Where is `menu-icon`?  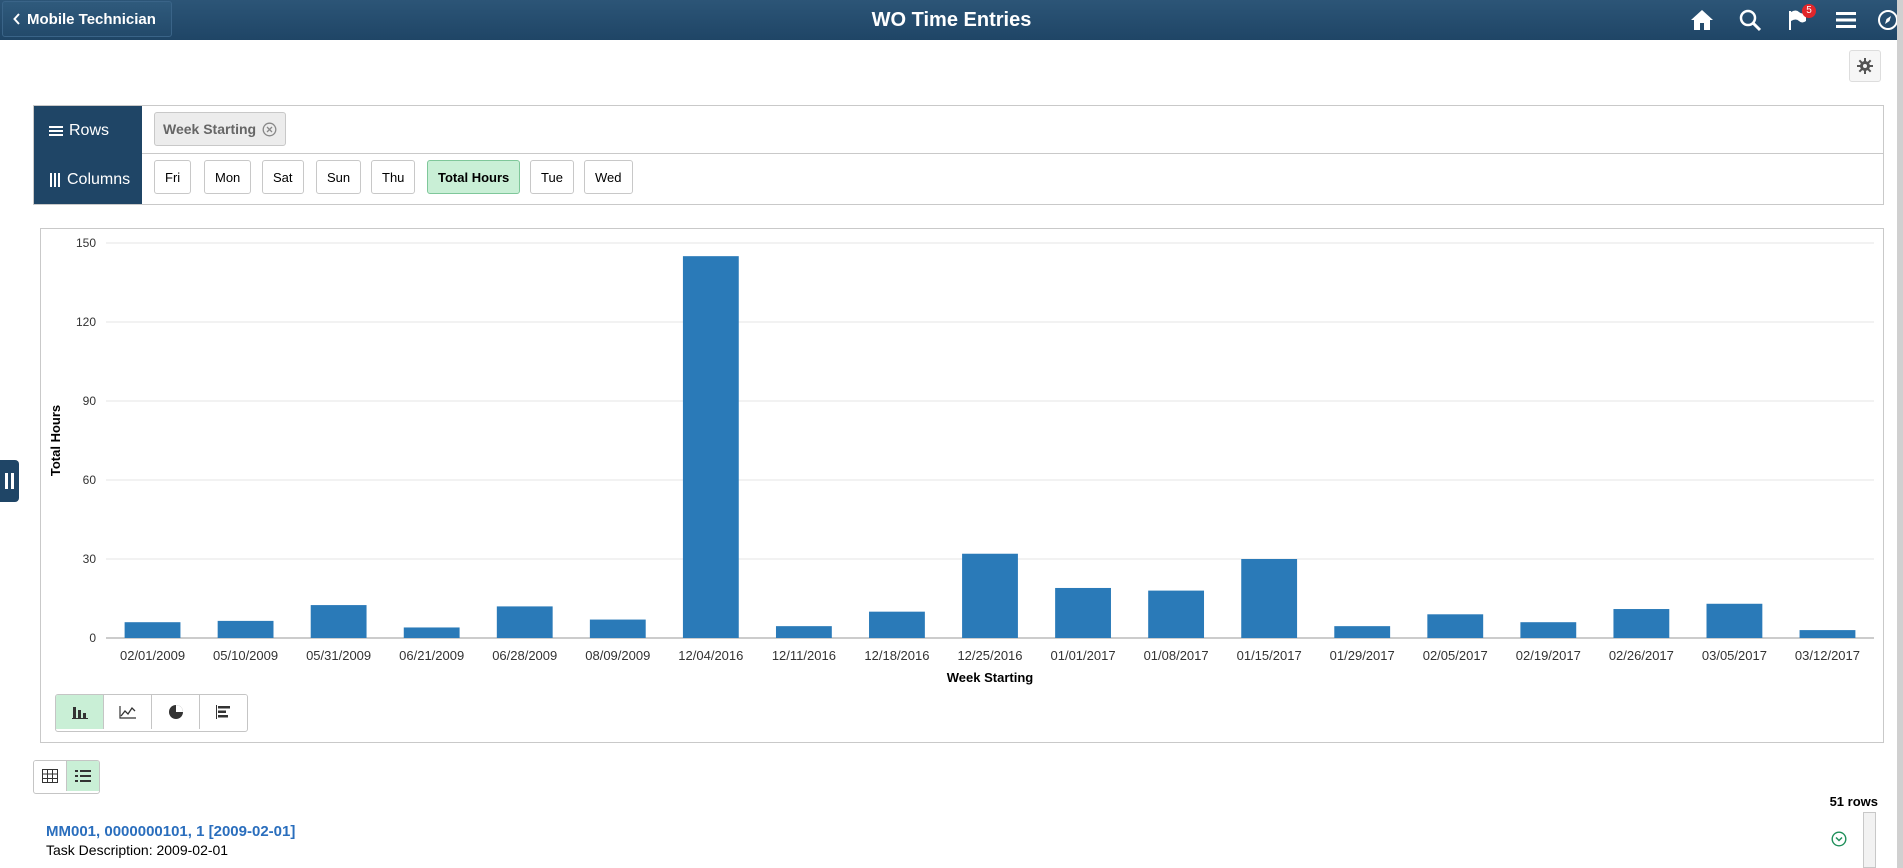 menu-icon is located at coordinates (1846, 20).